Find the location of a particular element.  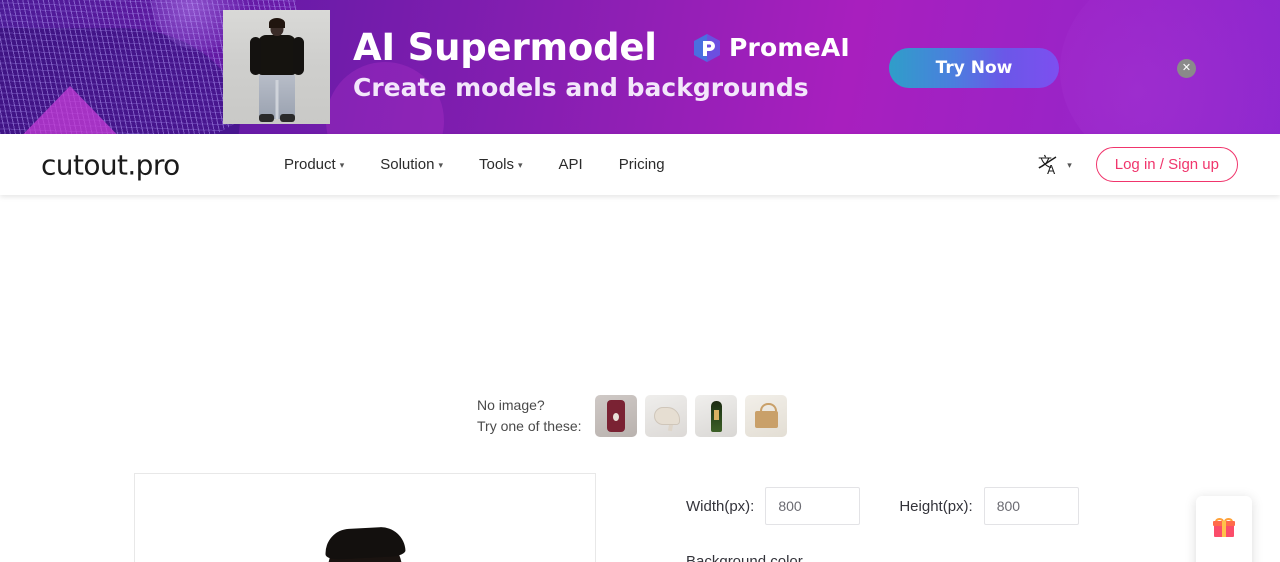

nav-item-solution: Solution ▾ is located at coordinates (411, 164).